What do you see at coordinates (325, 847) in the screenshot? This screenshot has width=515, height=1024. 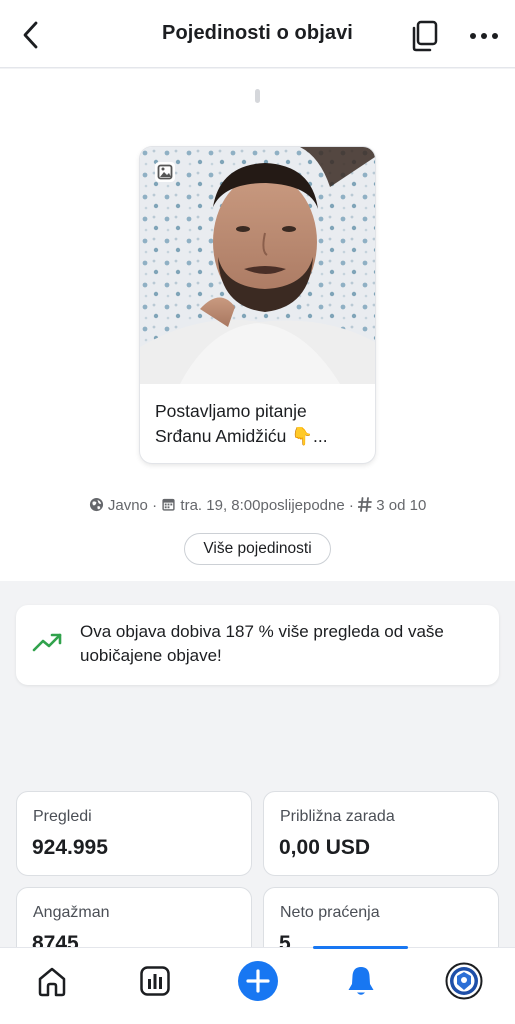 I see `stat-value: 0,00 USD` at bounding box center [325, 847].